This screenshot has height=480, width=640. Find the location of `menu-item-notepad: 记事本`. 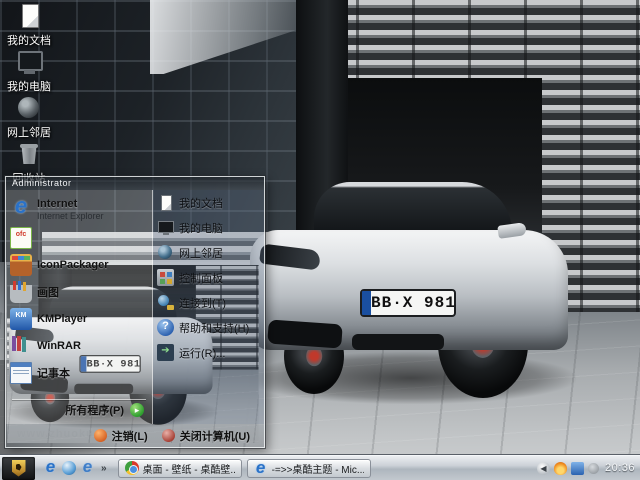

menu-item-notepad: 记事本 is located at coordinates (79, 372).